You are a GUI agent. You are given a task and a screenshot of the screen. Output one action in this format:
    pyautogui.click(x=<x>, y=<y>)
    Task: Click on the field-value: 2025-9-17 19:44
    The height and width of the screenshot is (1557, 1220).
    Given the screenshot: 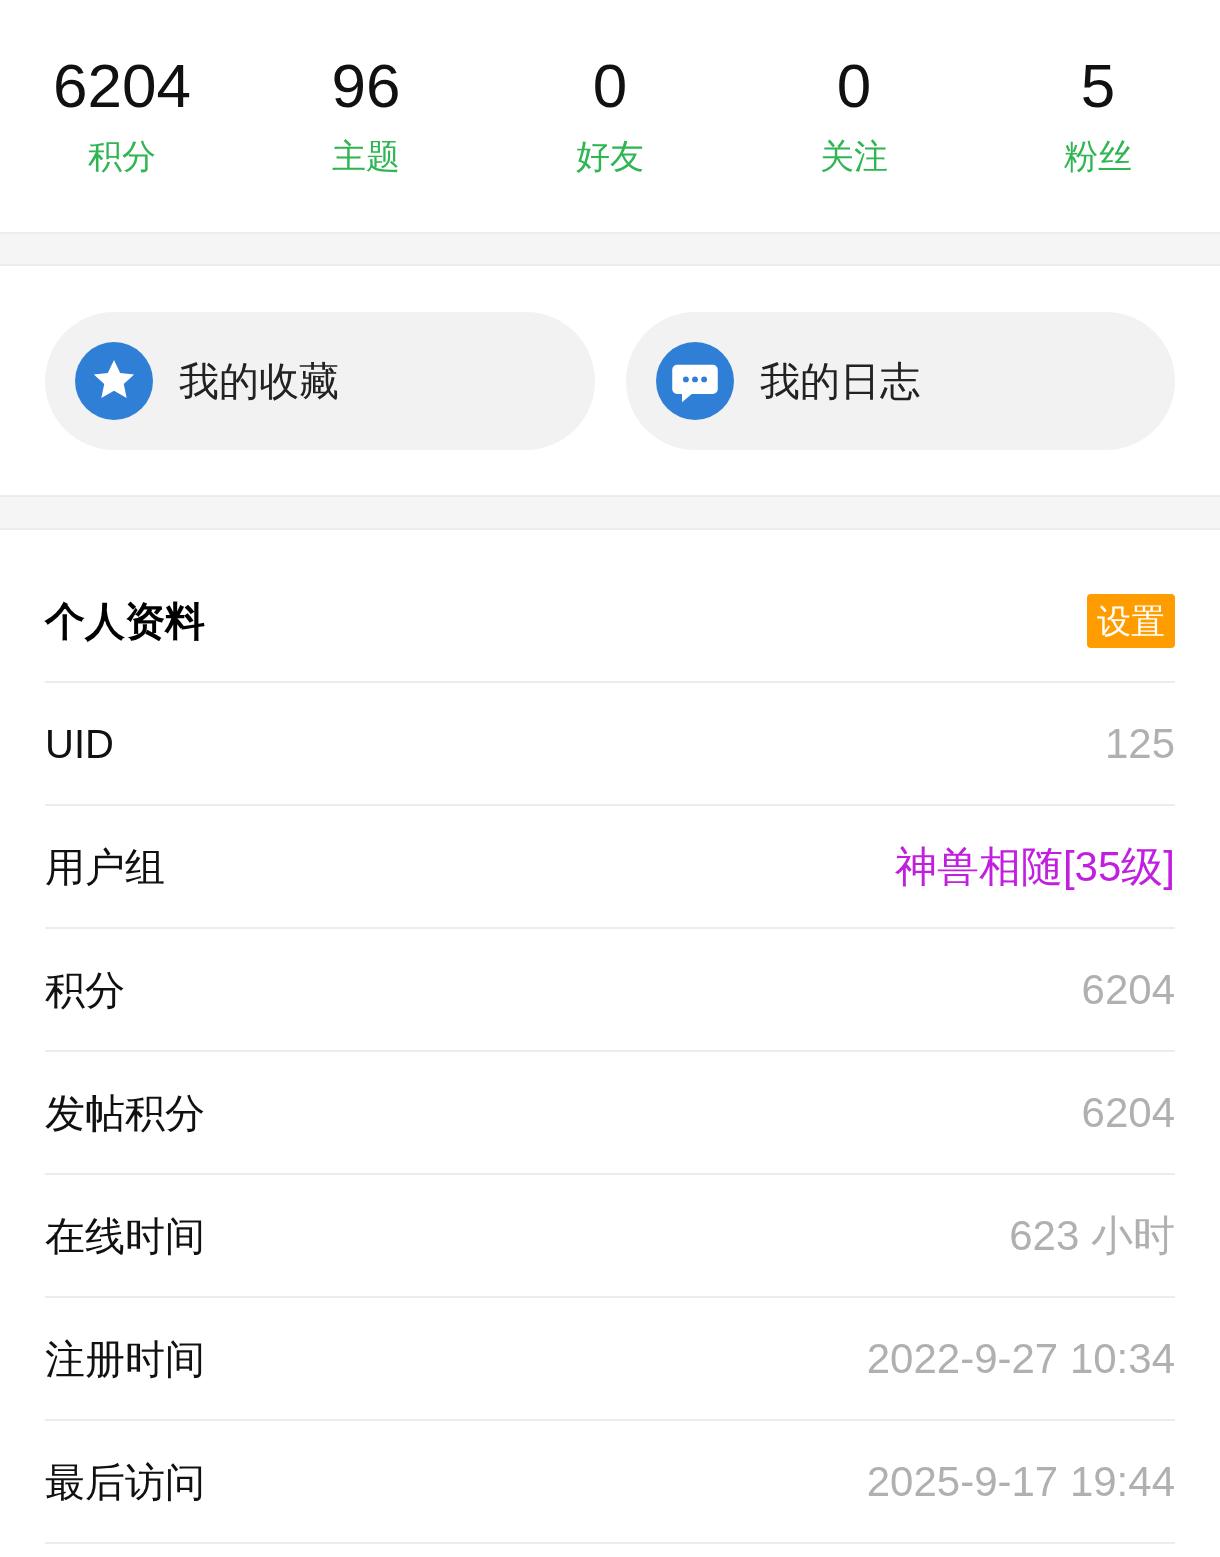 What is the action you would take?
    pyautogui.click(x=1020, y=1482)
    